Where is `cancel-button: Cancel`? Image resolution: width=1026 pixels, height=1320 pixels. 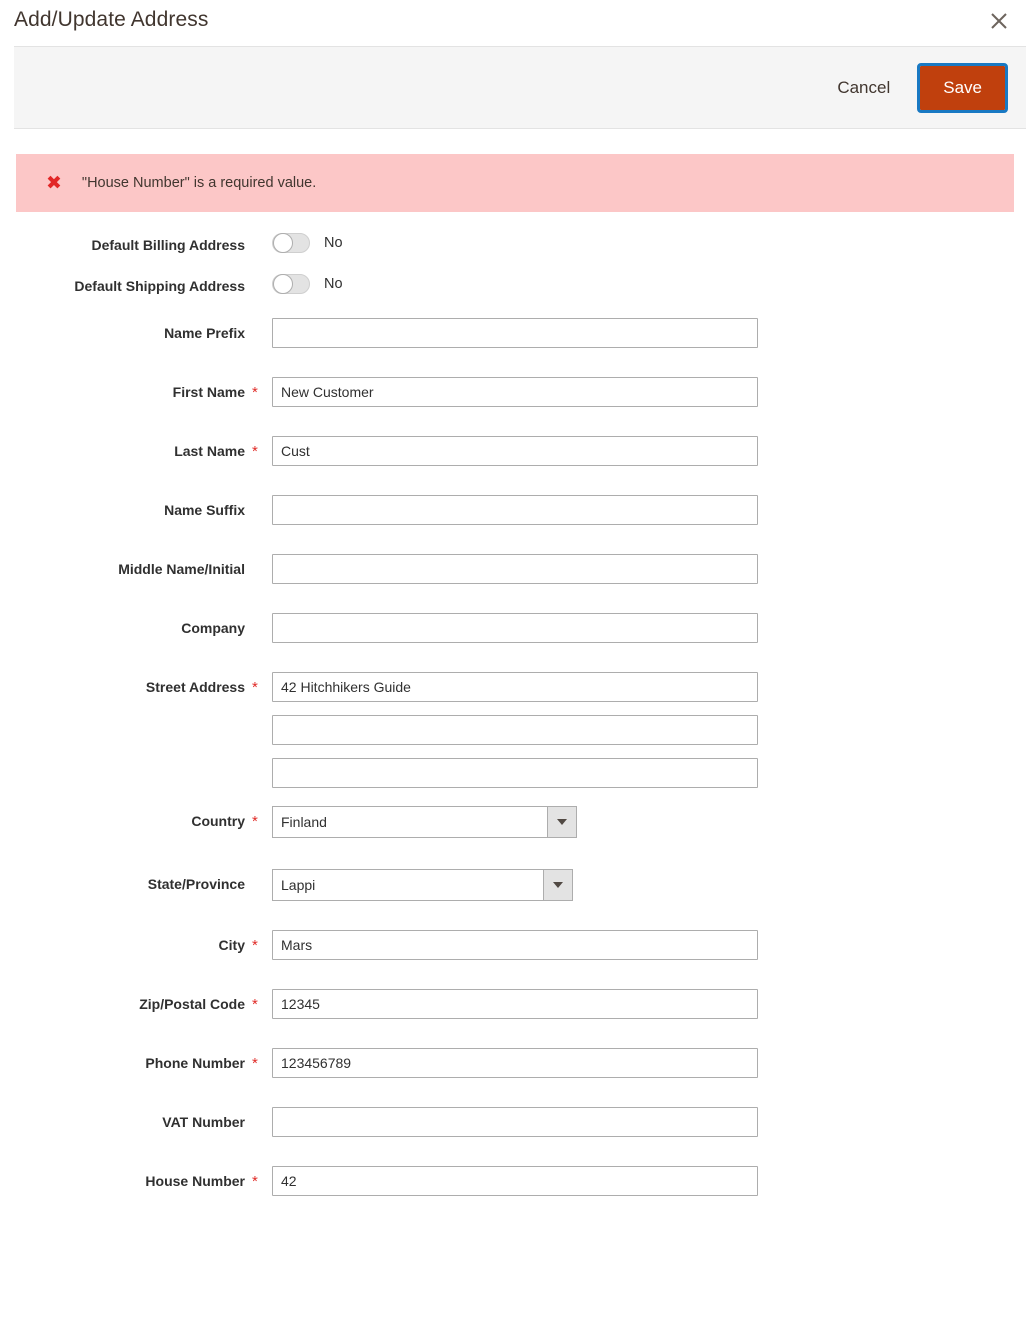 cancel-button: Cancel is located at coordinates (863, 88).